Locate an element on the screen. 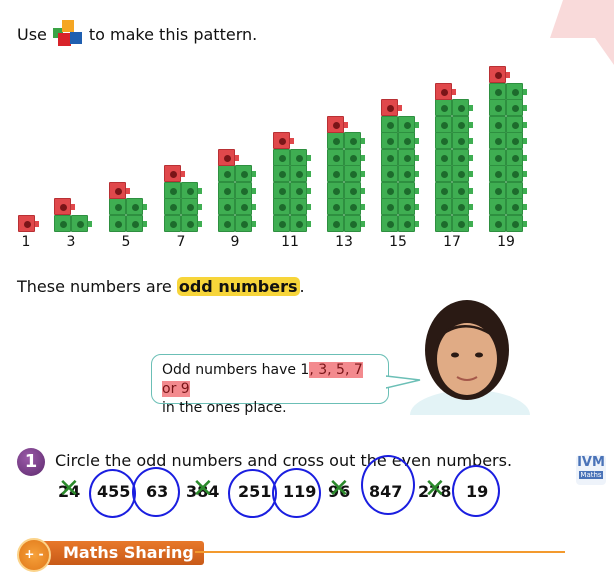 The height and width of the screenshot is (578, 614). girl-photo is located at coordinates (470, 357).